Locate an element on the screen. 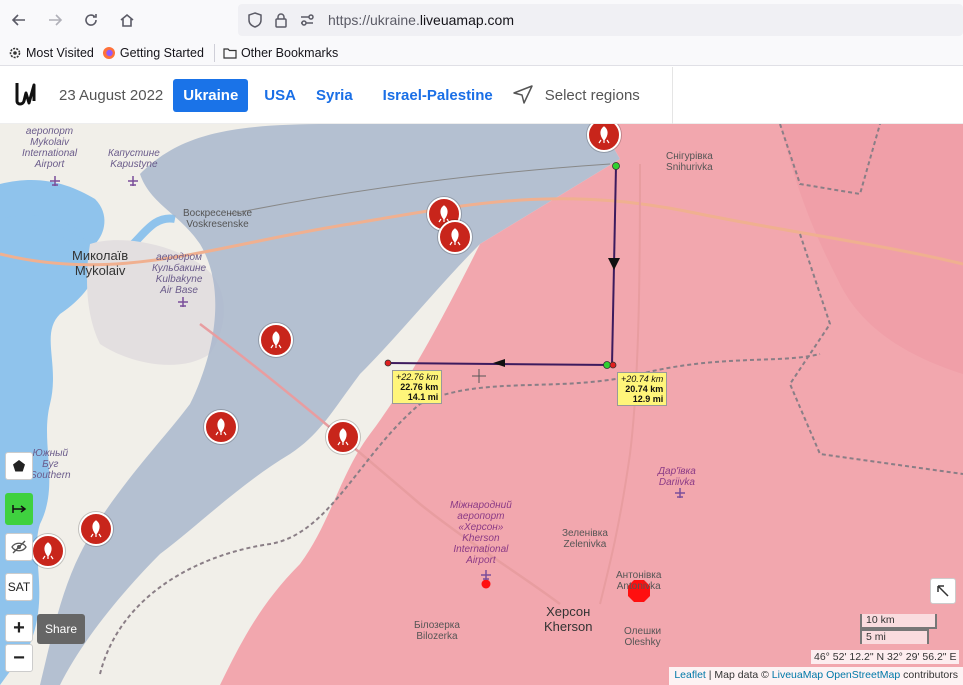 The image size is (963, 685). label-snihurivka: Снігурівка Snihurivka is located at coordinates (689, 162).